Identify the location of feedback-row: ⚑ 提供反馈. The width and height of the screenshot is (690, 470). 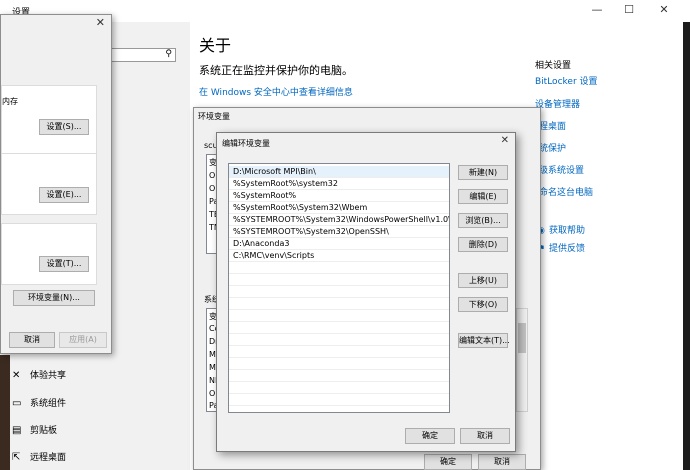
(561, 247).